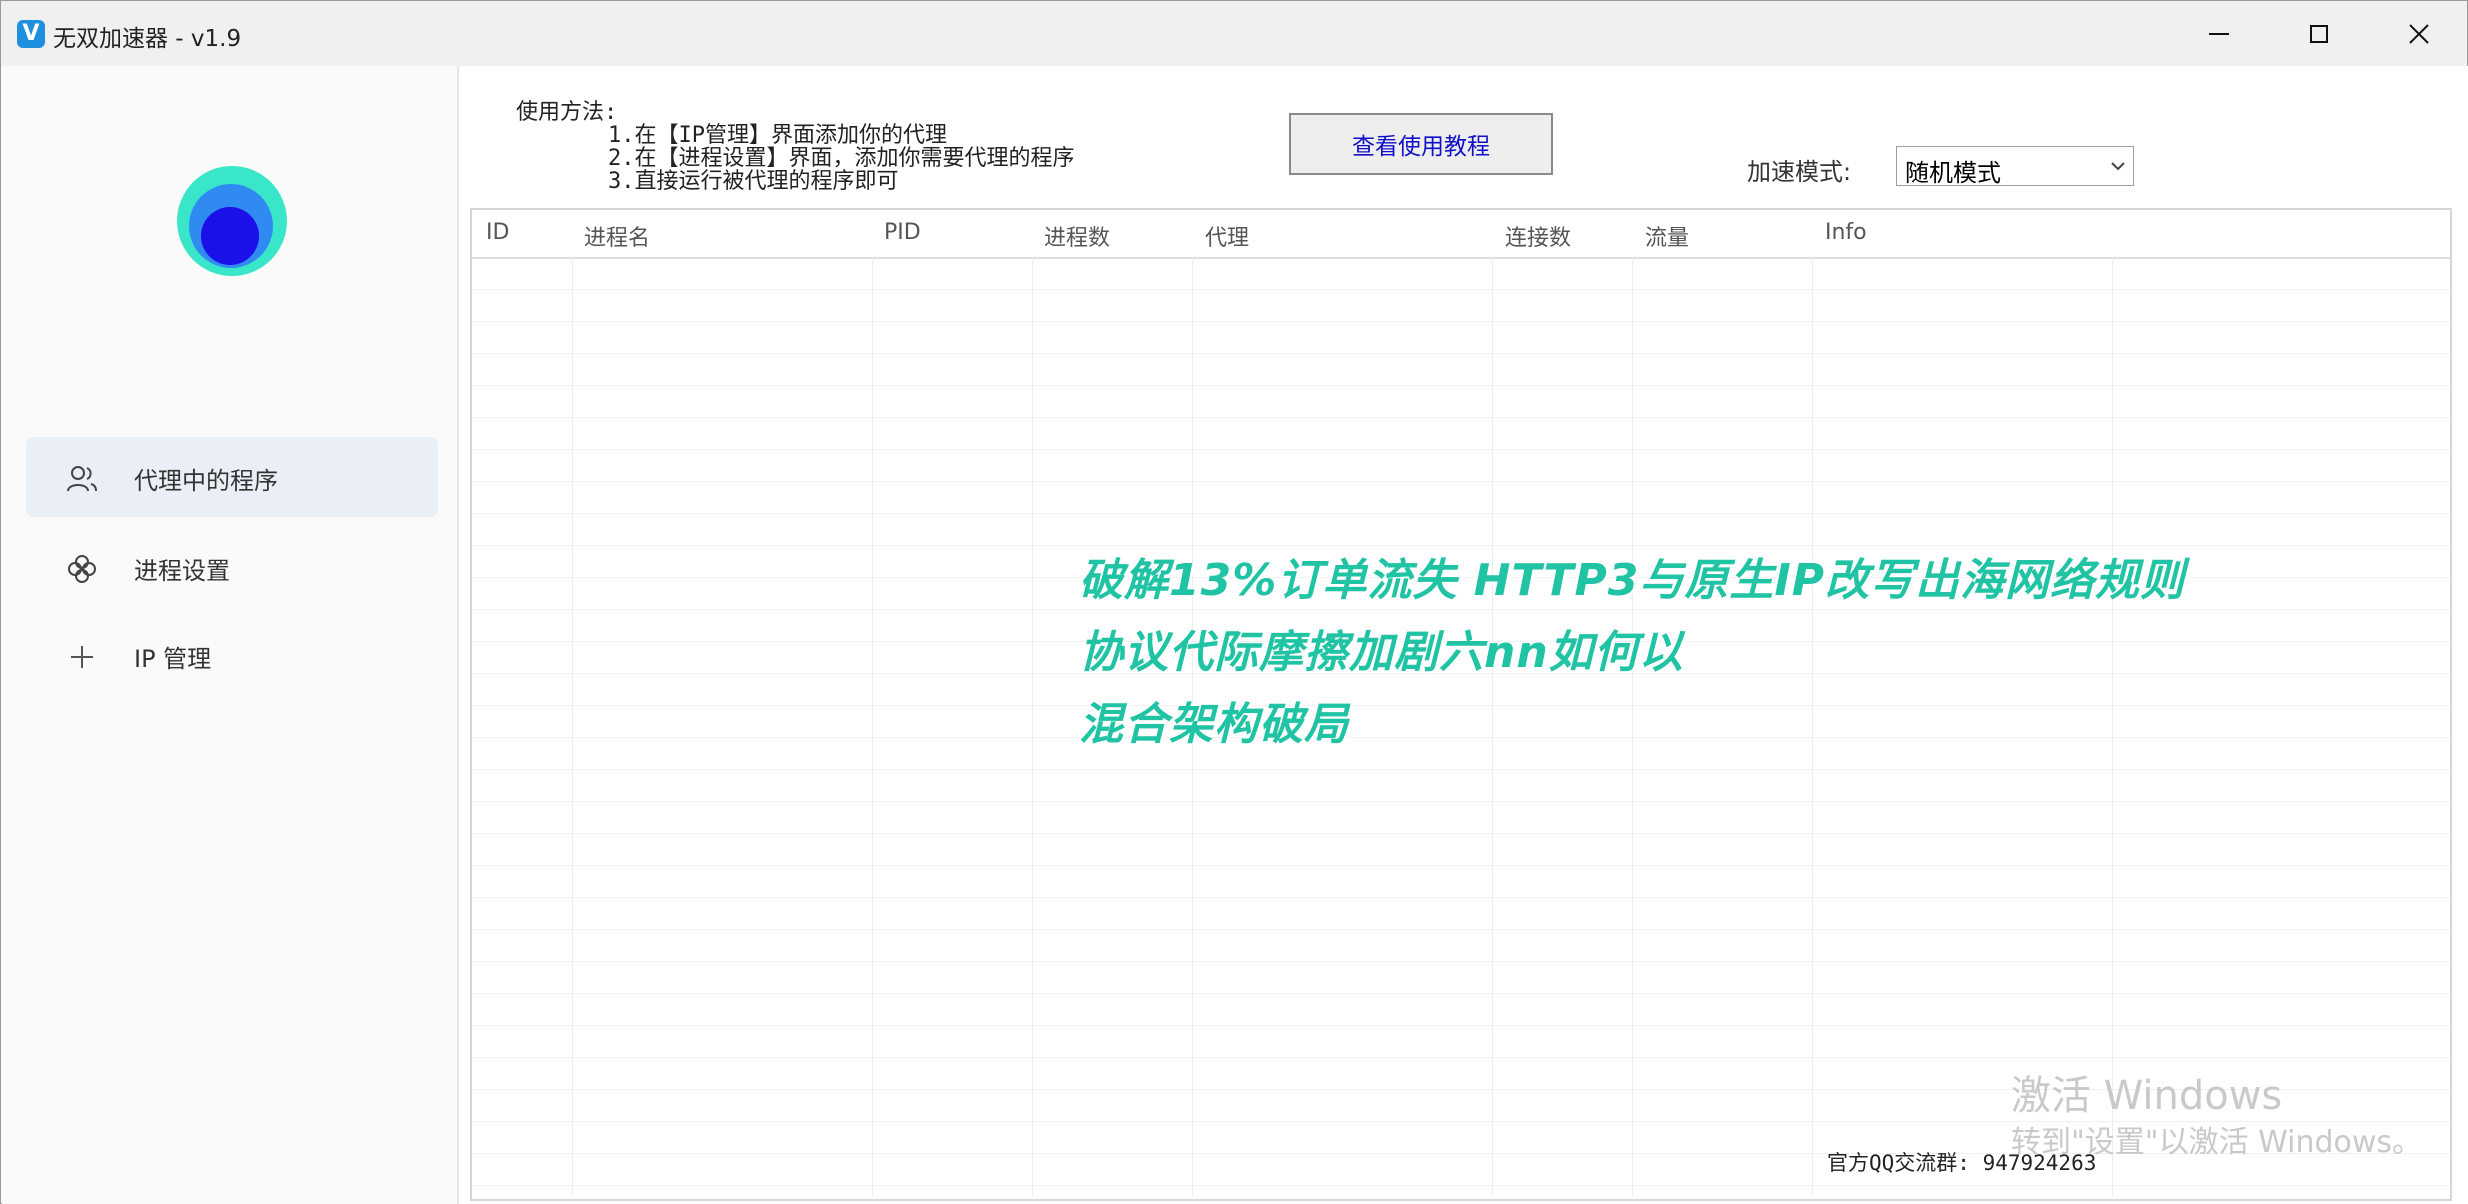 The image size is (2468, 1204). I want to click on title-bar: V 无双加速器 - v1.9, so click(1234, 34).